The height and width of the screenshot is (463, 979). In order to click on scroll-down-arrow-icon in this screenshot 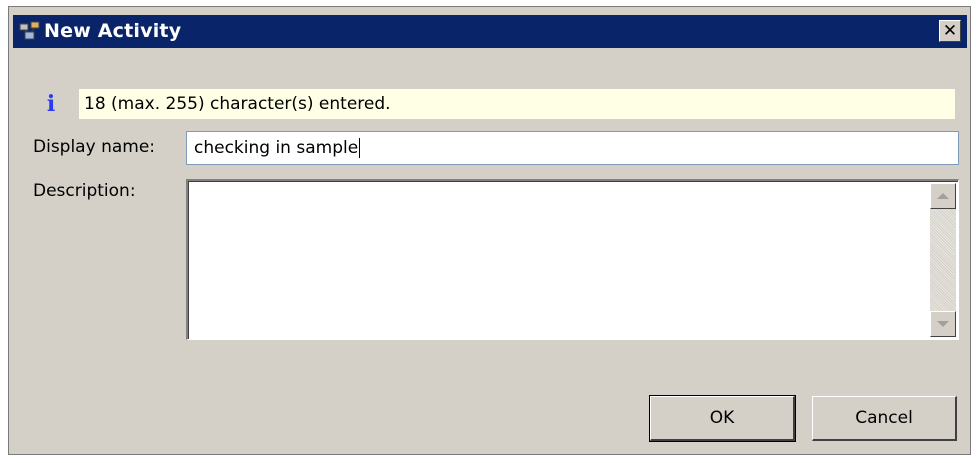, I will do `click(943, 324)`.